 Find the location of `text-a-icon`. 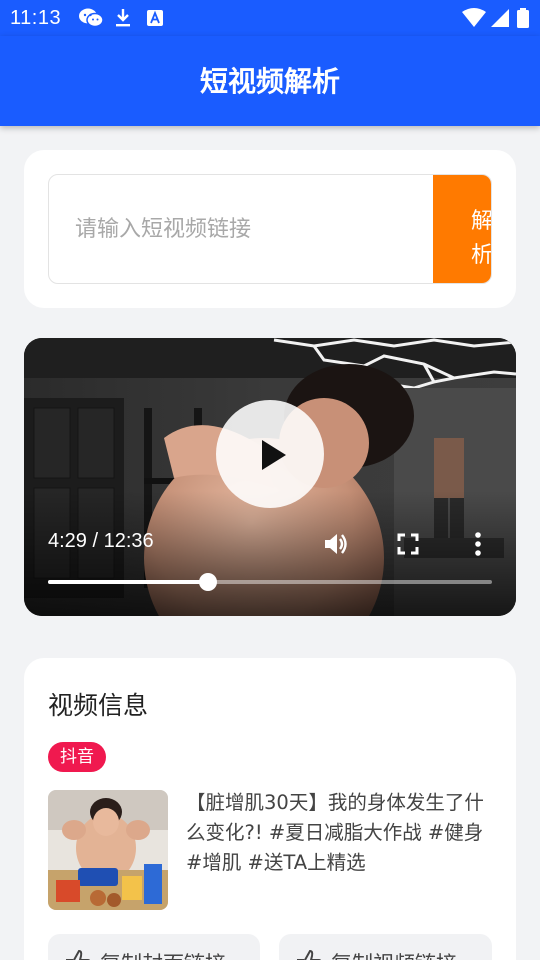

text-a-icon is located at coordinates (155, 18).